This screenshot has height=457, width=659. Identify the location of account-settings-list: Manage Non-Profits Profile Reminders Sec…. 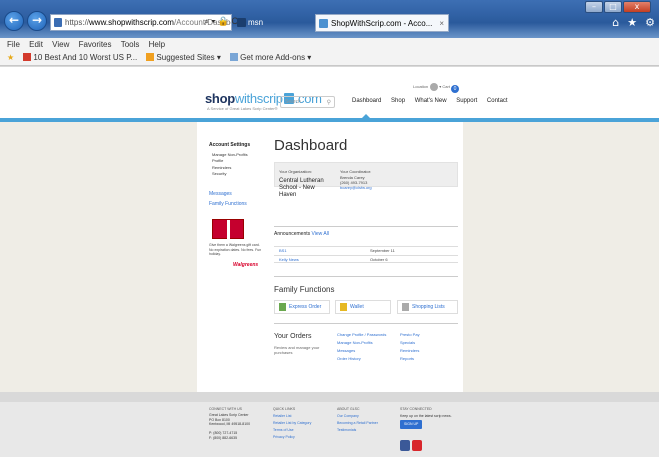
(230, 164).